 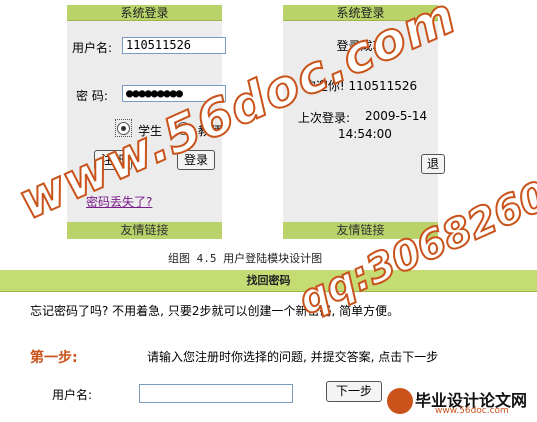 What do you see at coordinates (92, 48) in the screenshot?
I see `username-label: 用户名:` at bounding box center [92, 48].